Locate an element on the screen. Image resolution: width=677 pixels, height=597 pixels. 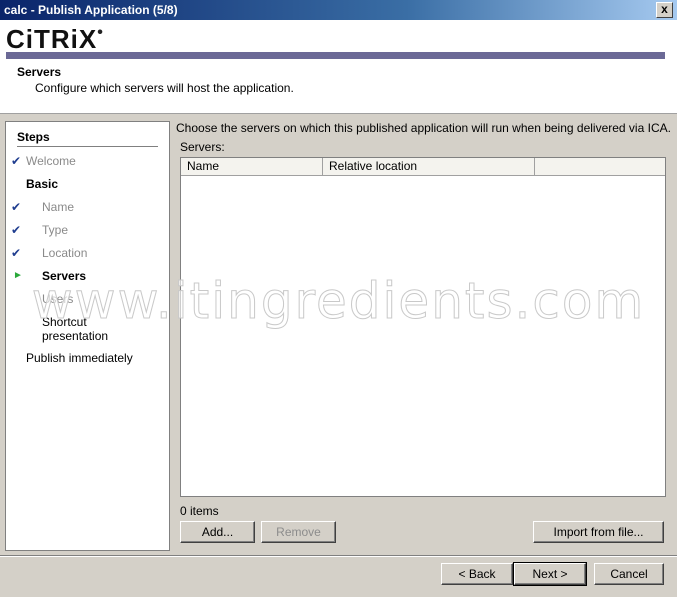
step-location: ✔ Location is located at coordinates (49, 253).